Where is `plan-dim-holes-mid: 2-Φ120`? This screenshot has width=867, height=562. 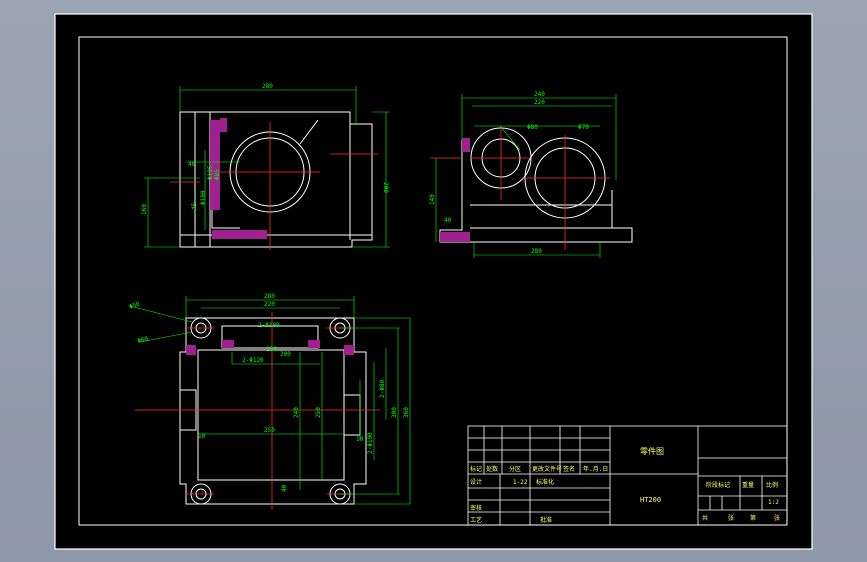
plan-dim-holes-mid: 2-Φ120 is located at coordinates (253, 360).